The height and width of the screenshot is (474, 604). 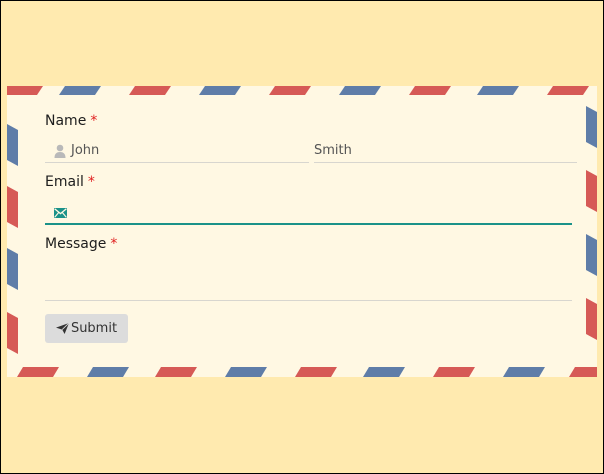 I want to click on name-label-text: Name, so click(x=66, y=121).